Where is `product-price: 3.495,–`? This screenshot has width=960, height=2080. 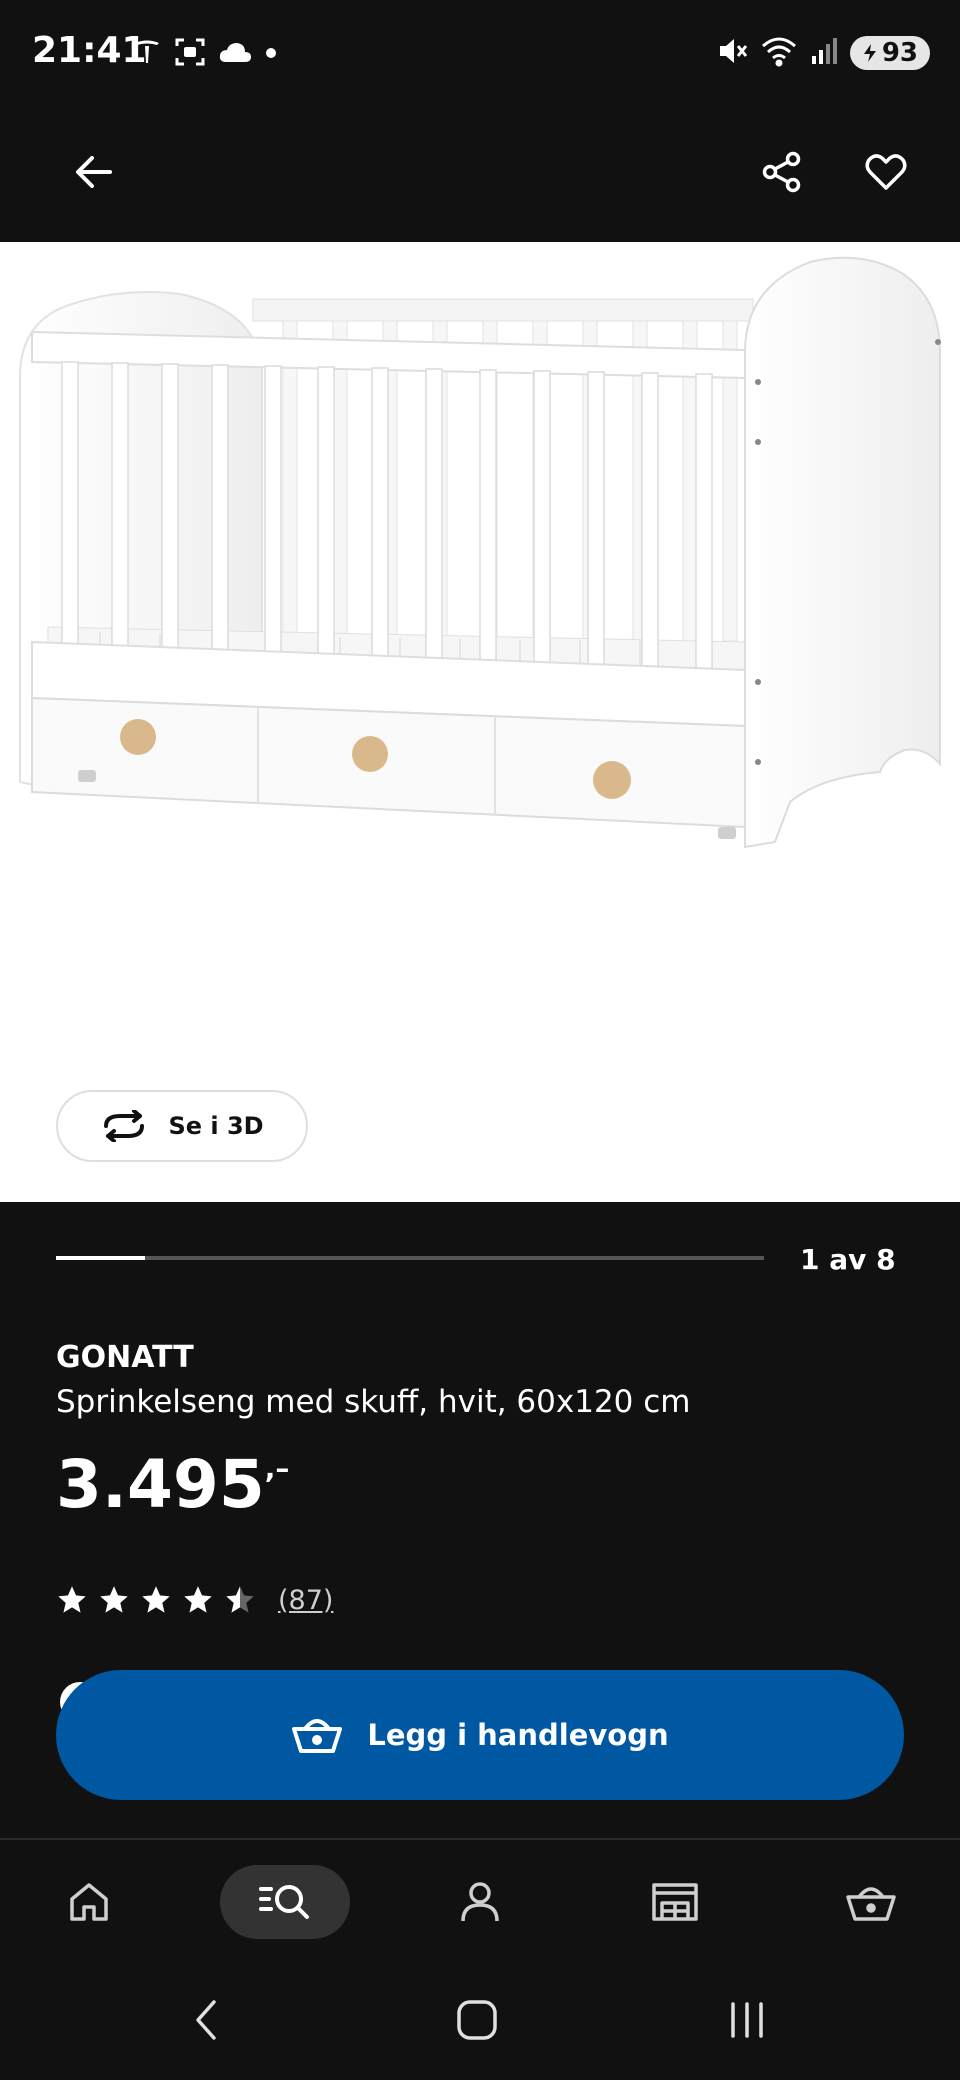 product-price: 3.495,– is located at coordinates (172, 1484).